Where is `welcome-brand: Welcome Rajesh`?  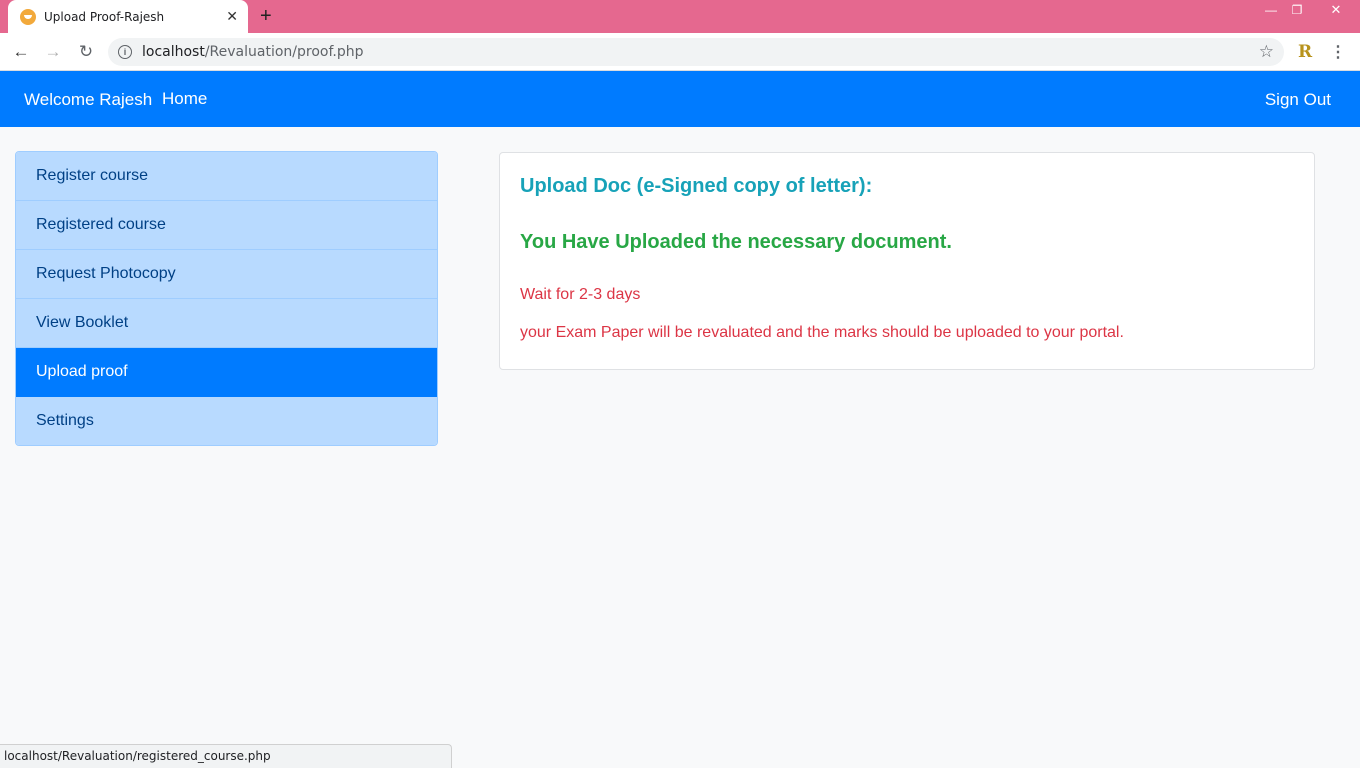
welcome-brand: Welcome Rajesh is located at coordinates (88, 100).